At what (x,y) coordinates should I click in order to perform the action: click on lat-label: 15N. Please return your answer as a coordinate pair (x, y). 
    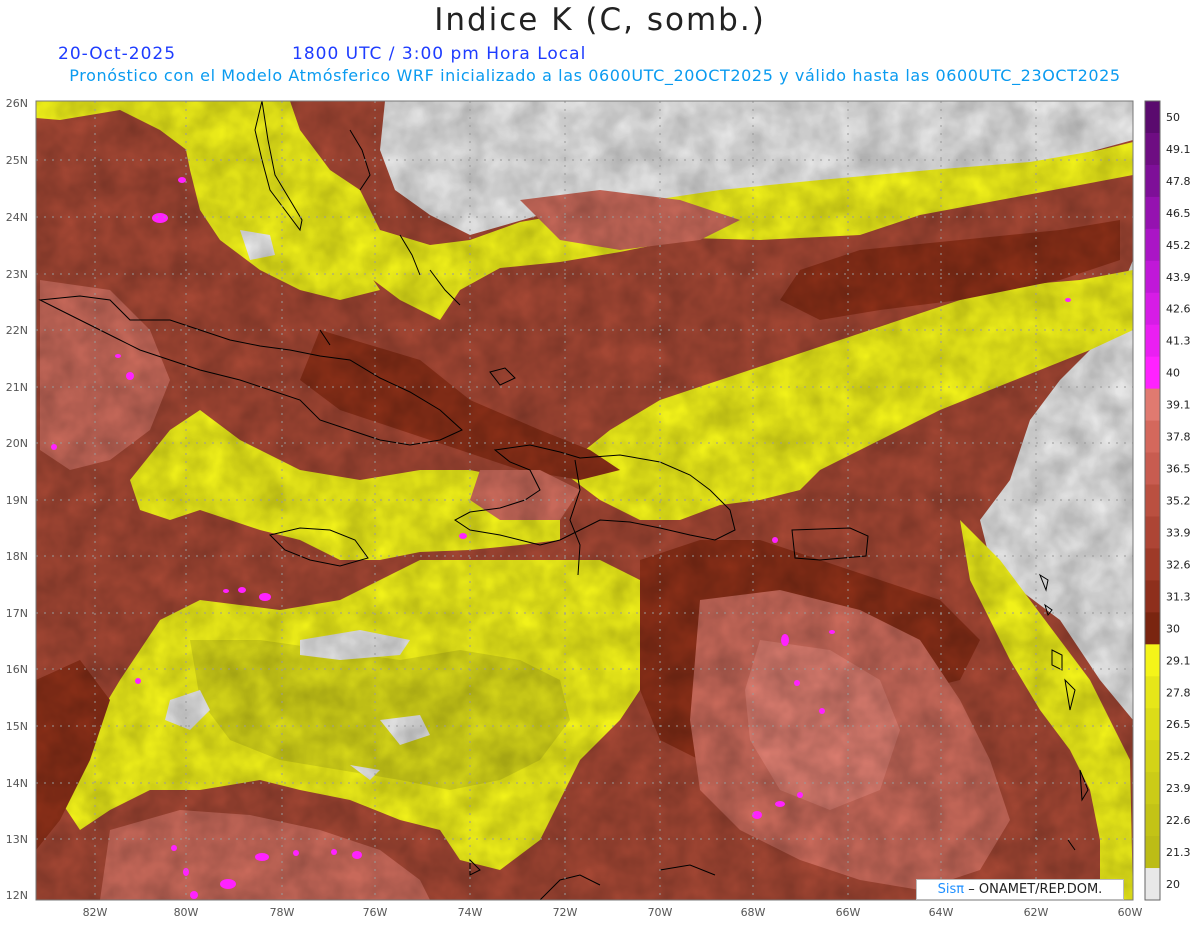
    Looking at the image, I should click on (17, 726).